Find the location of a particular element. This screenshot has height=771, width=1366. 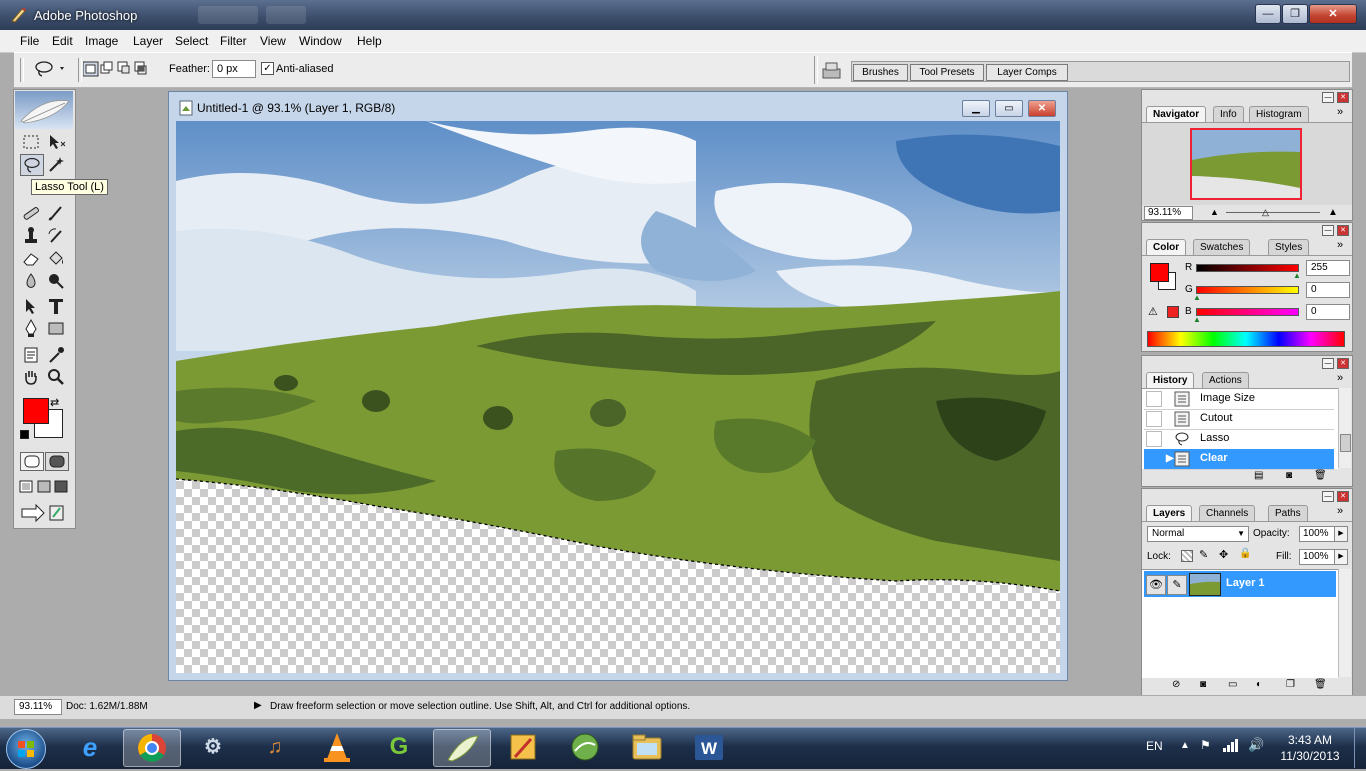

lock-all-icon: 🔒 is located at coordinates (1245, 553).